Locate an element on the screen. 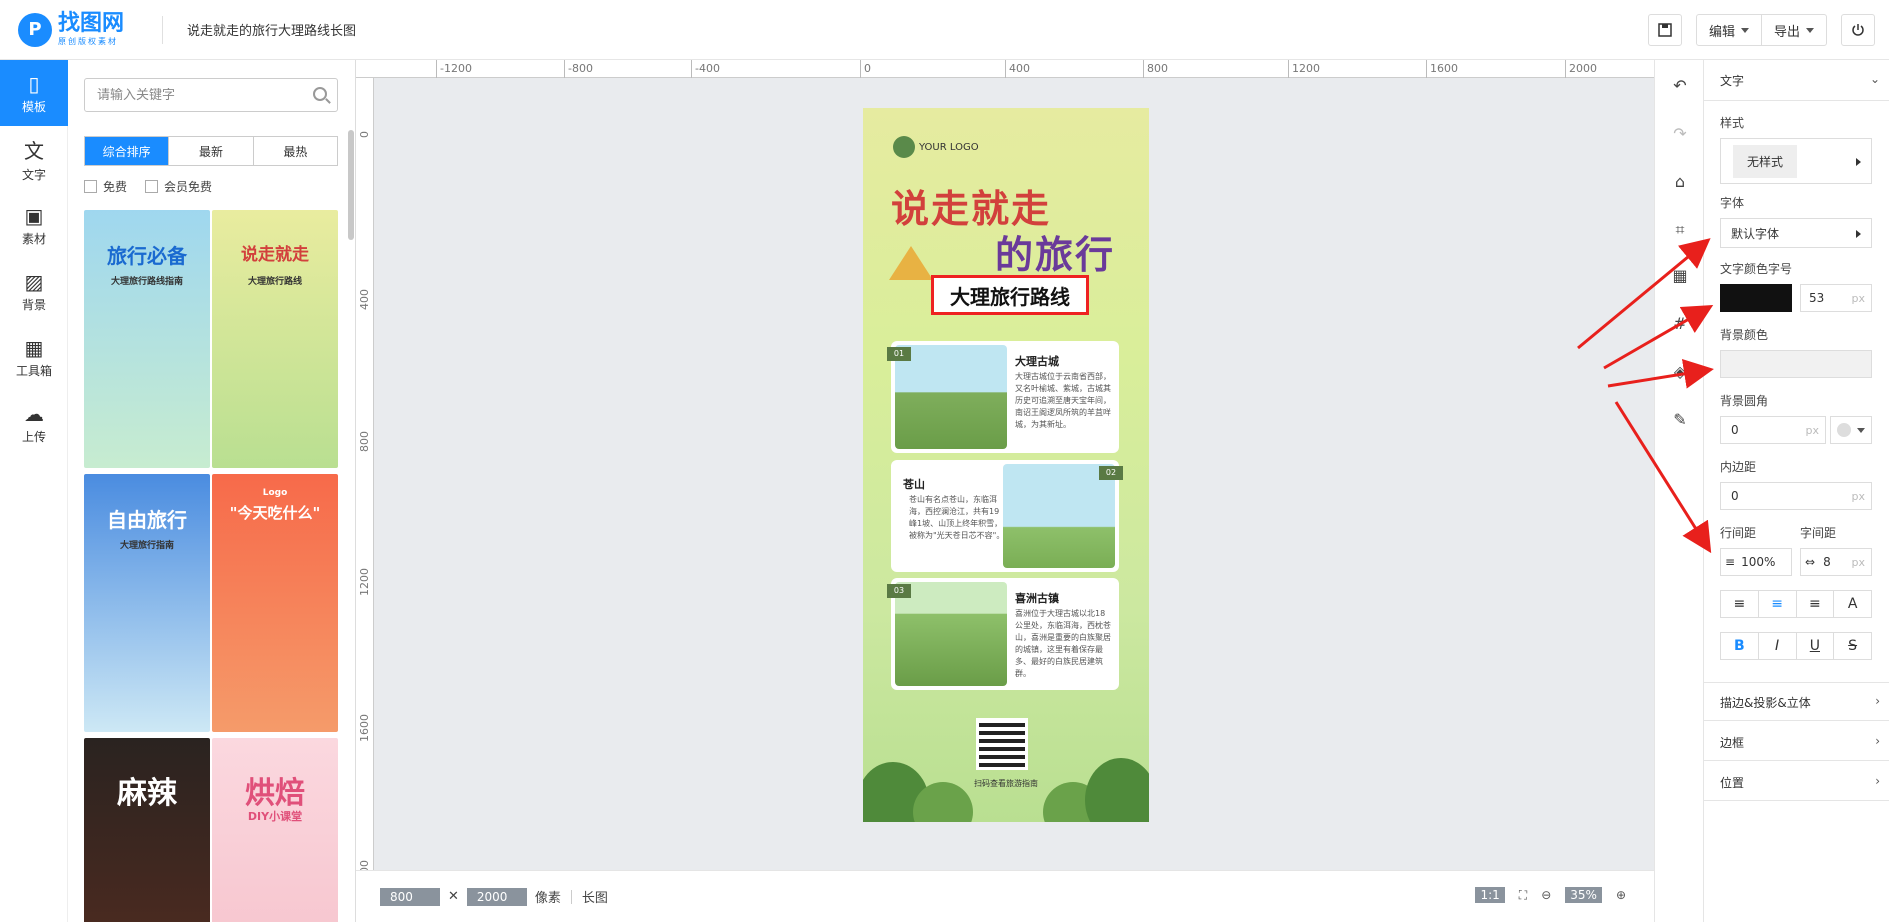  filter-free-checkbox: 免费 is located at coordinates (105, 186).